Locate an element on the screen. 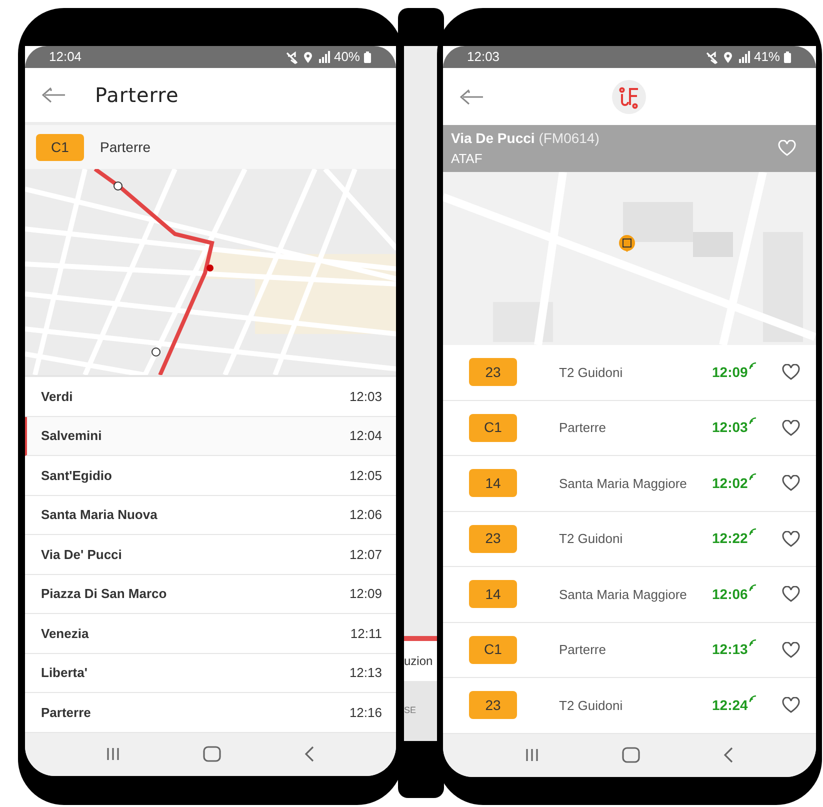 The image size is (823, 807). battery-percentage: 41% is located at coordinates (767, 57).